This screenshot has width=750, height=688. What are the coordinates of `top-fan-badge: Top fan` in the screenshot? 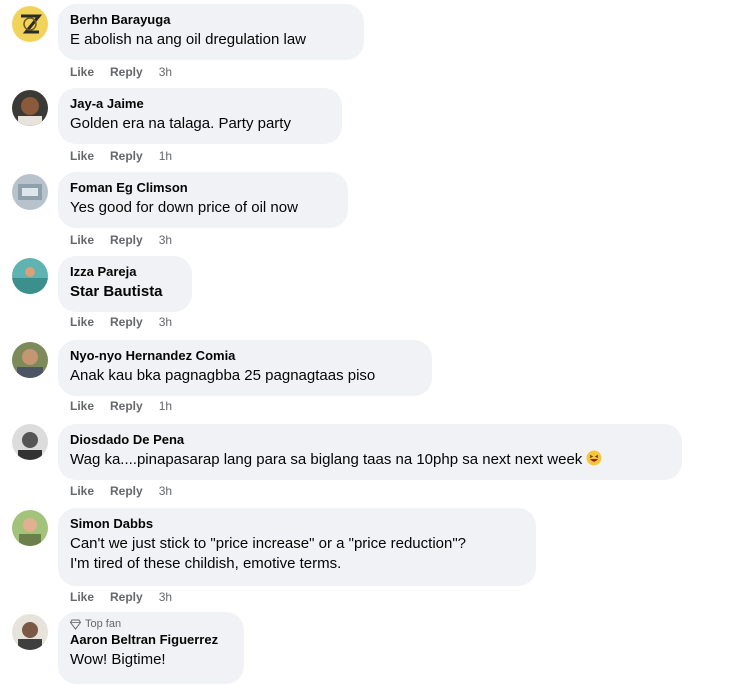 It's located at (151, 624).